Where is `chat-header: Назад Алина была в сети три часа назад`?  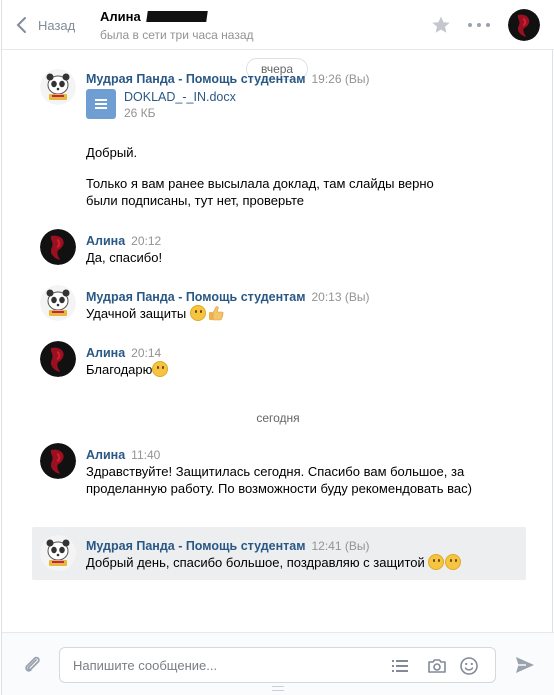 chat-header: Назад Алина была в сети три часа назад is located at coordinates (278, 25).